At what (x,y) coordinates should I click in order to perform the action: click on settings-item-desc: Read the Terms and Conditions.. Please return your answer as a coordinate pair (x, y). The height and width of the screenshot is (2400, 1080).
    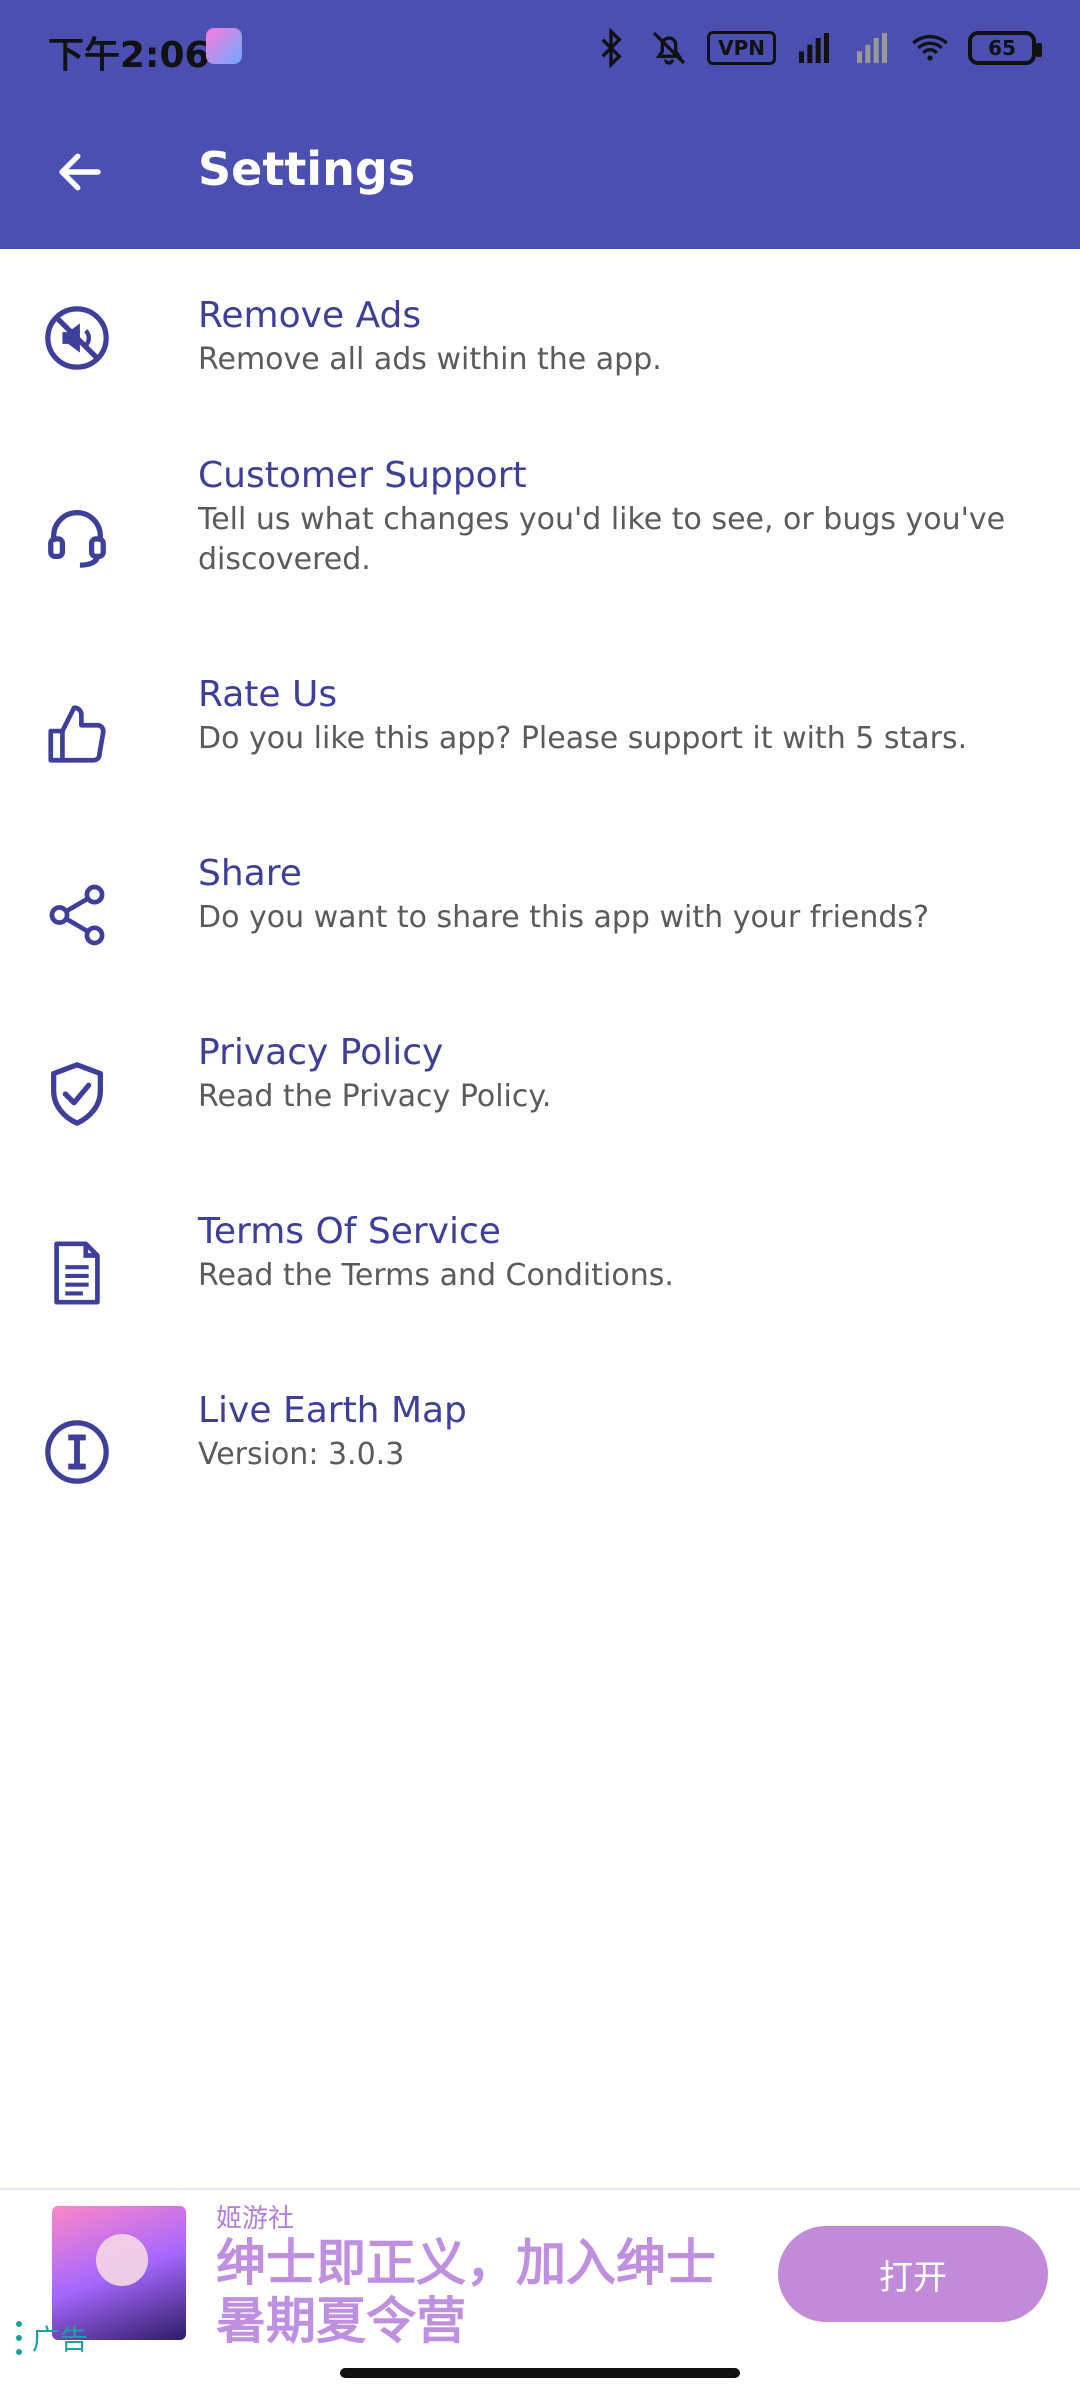
    Looking at the image, I should click on (436, 1275).